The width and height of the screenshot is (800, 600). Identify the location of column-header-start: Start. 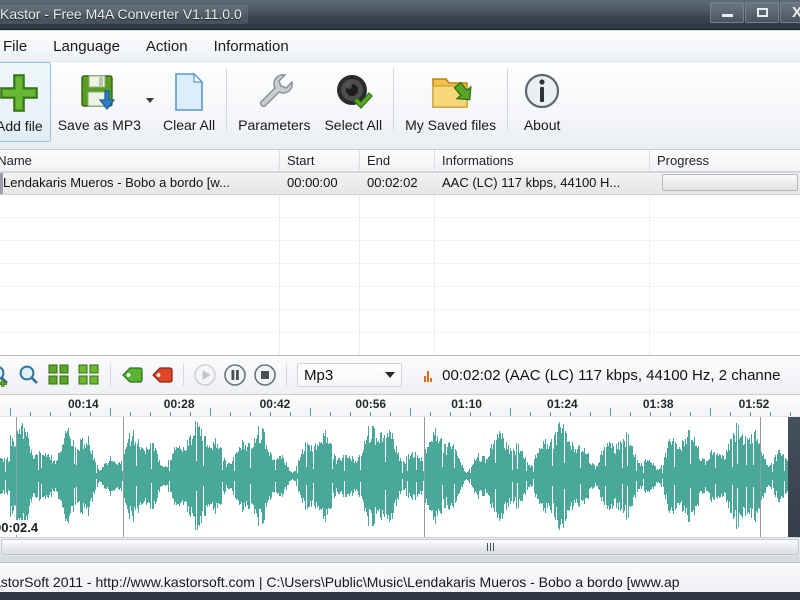
(320, 161).